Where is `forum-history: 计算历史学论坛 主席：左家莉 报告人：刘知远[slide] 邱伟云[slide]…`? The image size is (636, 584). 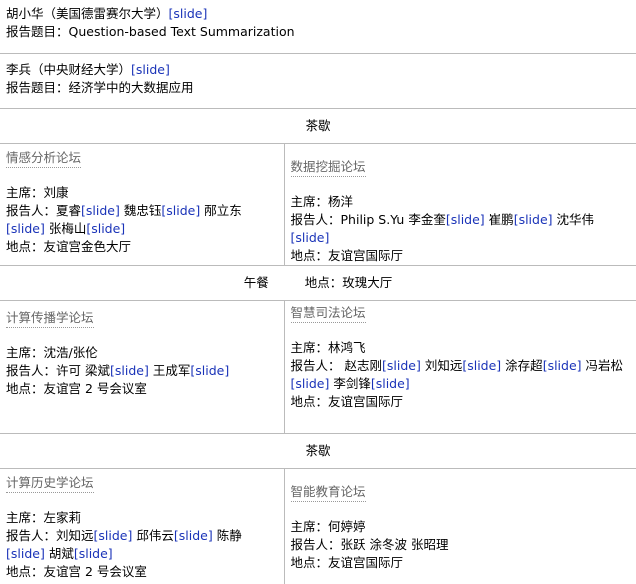
forum-history: 计算历史学论坛 主席：左家莉 报告人：刘知远[slide] 邱伟云[slide]… is located at coordinates (142, 526).